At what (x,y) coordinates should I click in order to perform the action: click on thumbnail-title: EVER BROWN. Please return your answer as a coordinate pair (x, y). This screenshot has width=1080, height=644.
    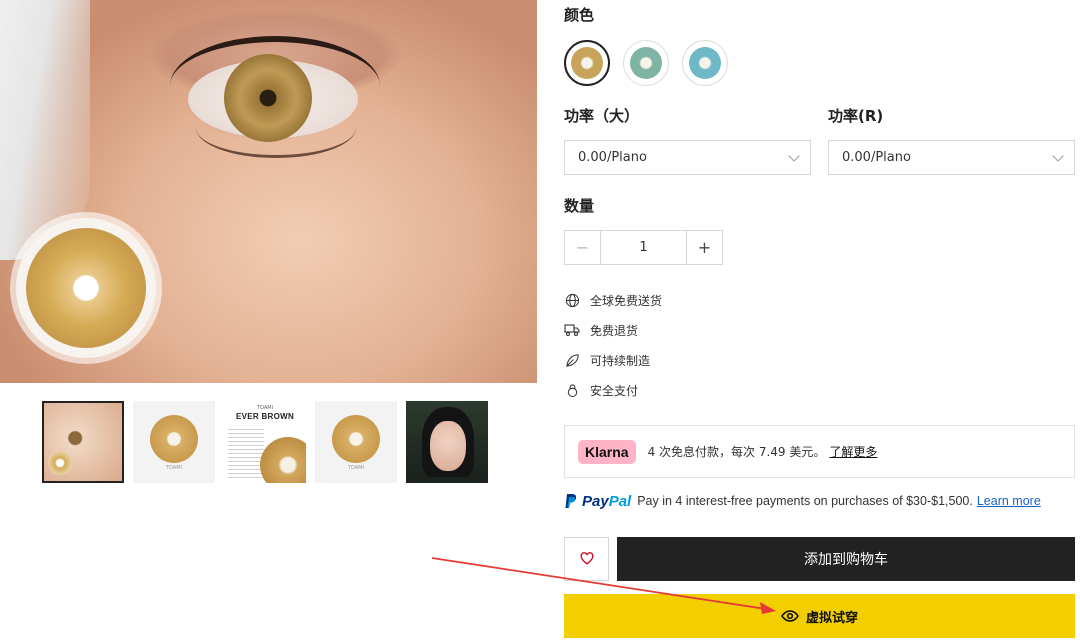
    Looking at the image, I should click on (265, 416).